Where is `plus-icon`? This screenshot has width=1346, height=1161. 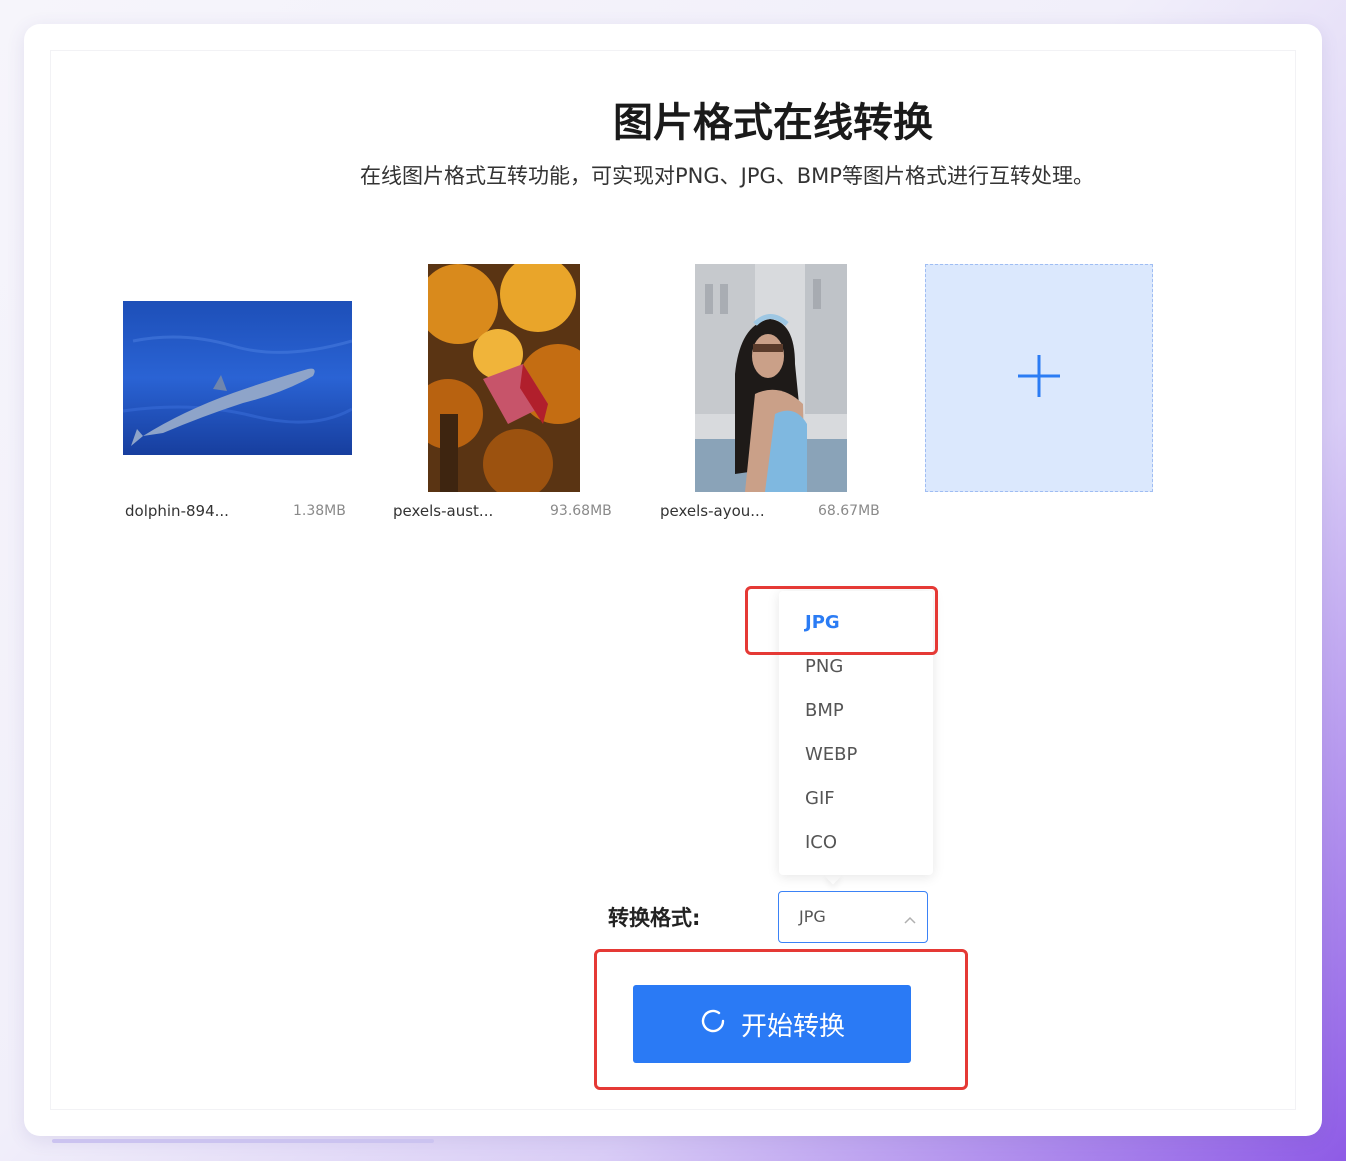 plus-icon is located at coordinates (1039, 378).